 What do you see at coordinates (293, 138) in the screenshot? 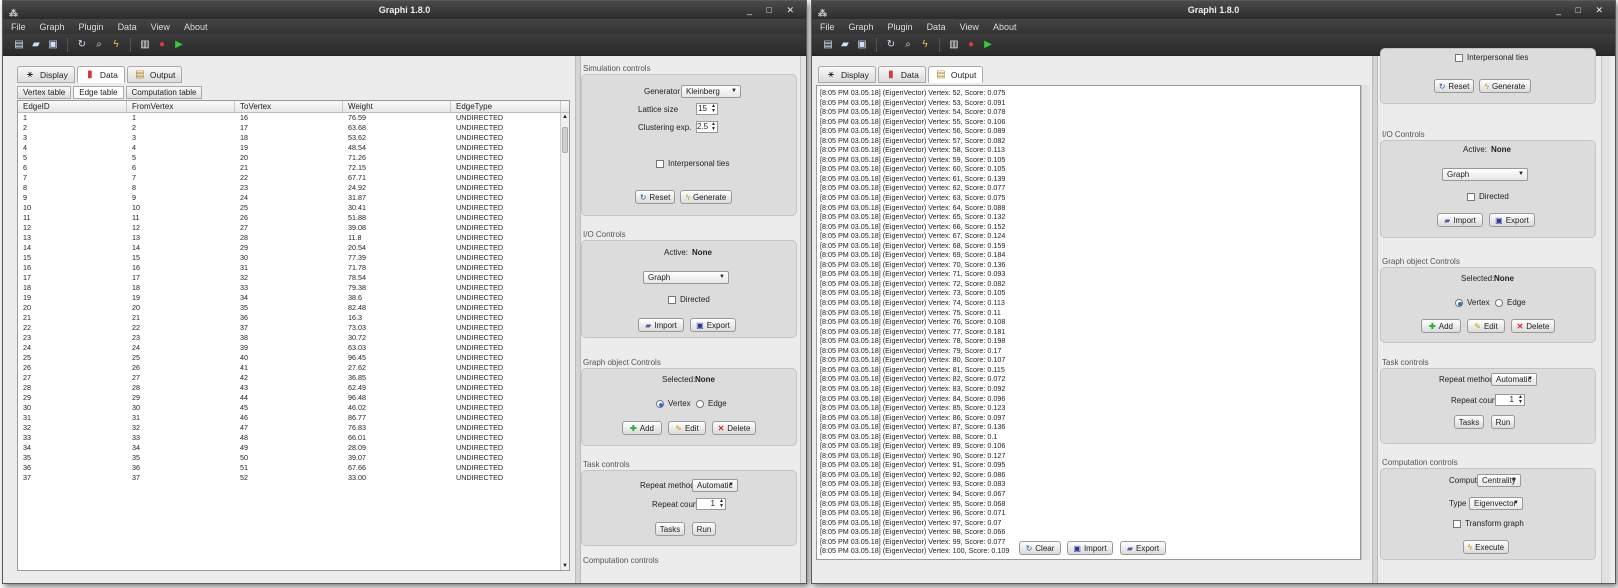
I see `table-row: 3 3 18 53.62 UNDIRECTED` at bounding box center [293, 138].